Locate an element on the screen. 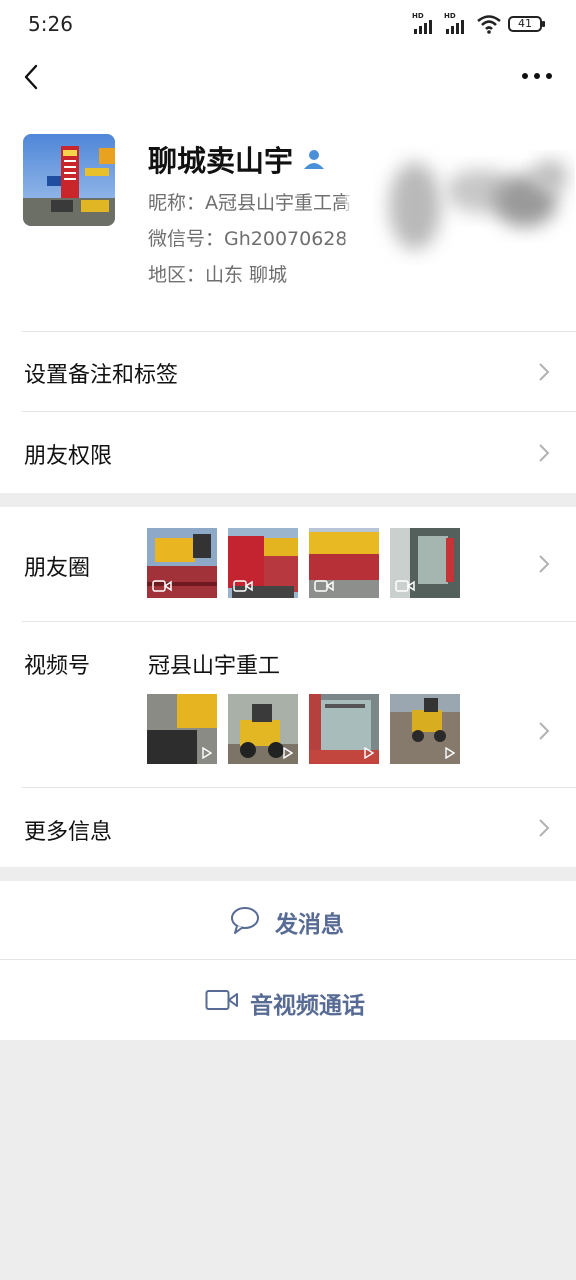  name-row: 聊城卖山宇 is located at coordinates (236, 159).